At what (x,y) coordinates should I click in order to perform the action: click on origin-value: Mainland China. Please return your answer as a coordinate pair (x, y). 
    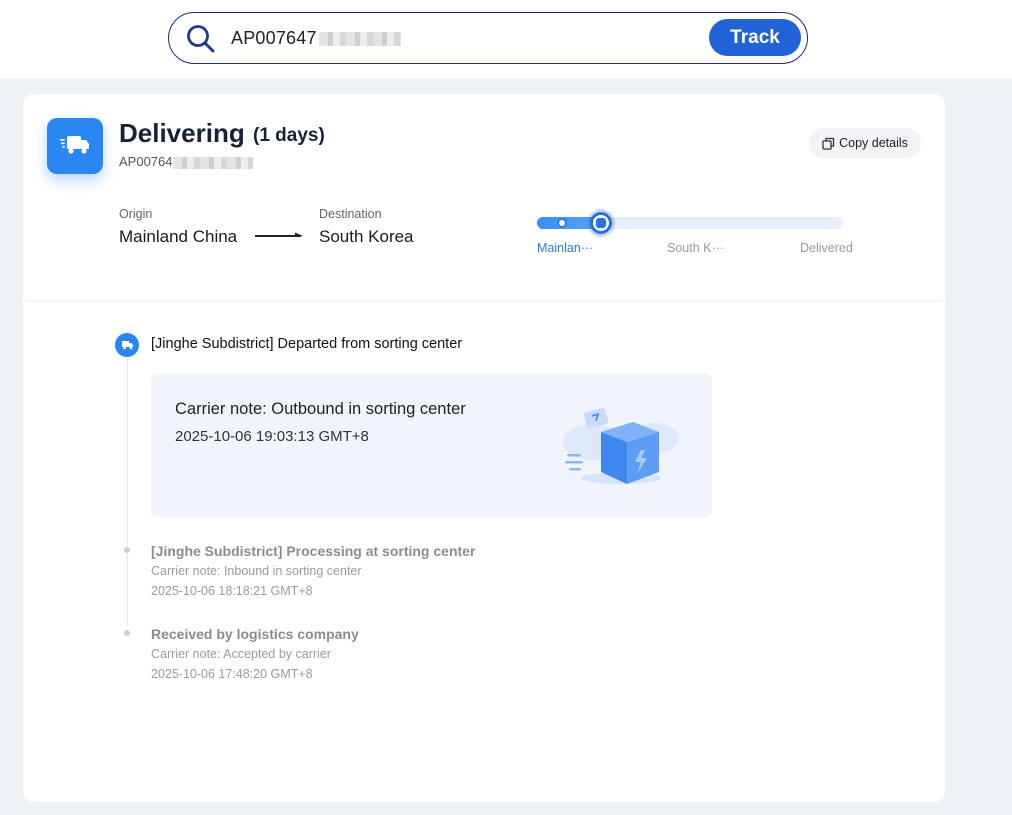
    Looking at the image, I should click on (178, 236).